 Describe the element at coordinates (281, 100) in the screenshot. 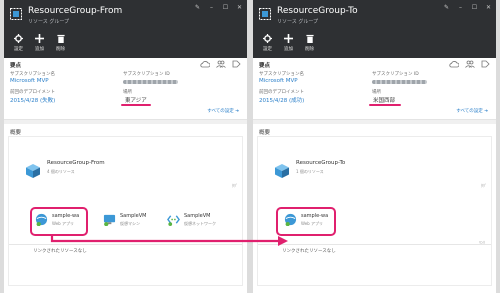

I see `last-deployment-link: 2015/4/28 (成功)` at that location.